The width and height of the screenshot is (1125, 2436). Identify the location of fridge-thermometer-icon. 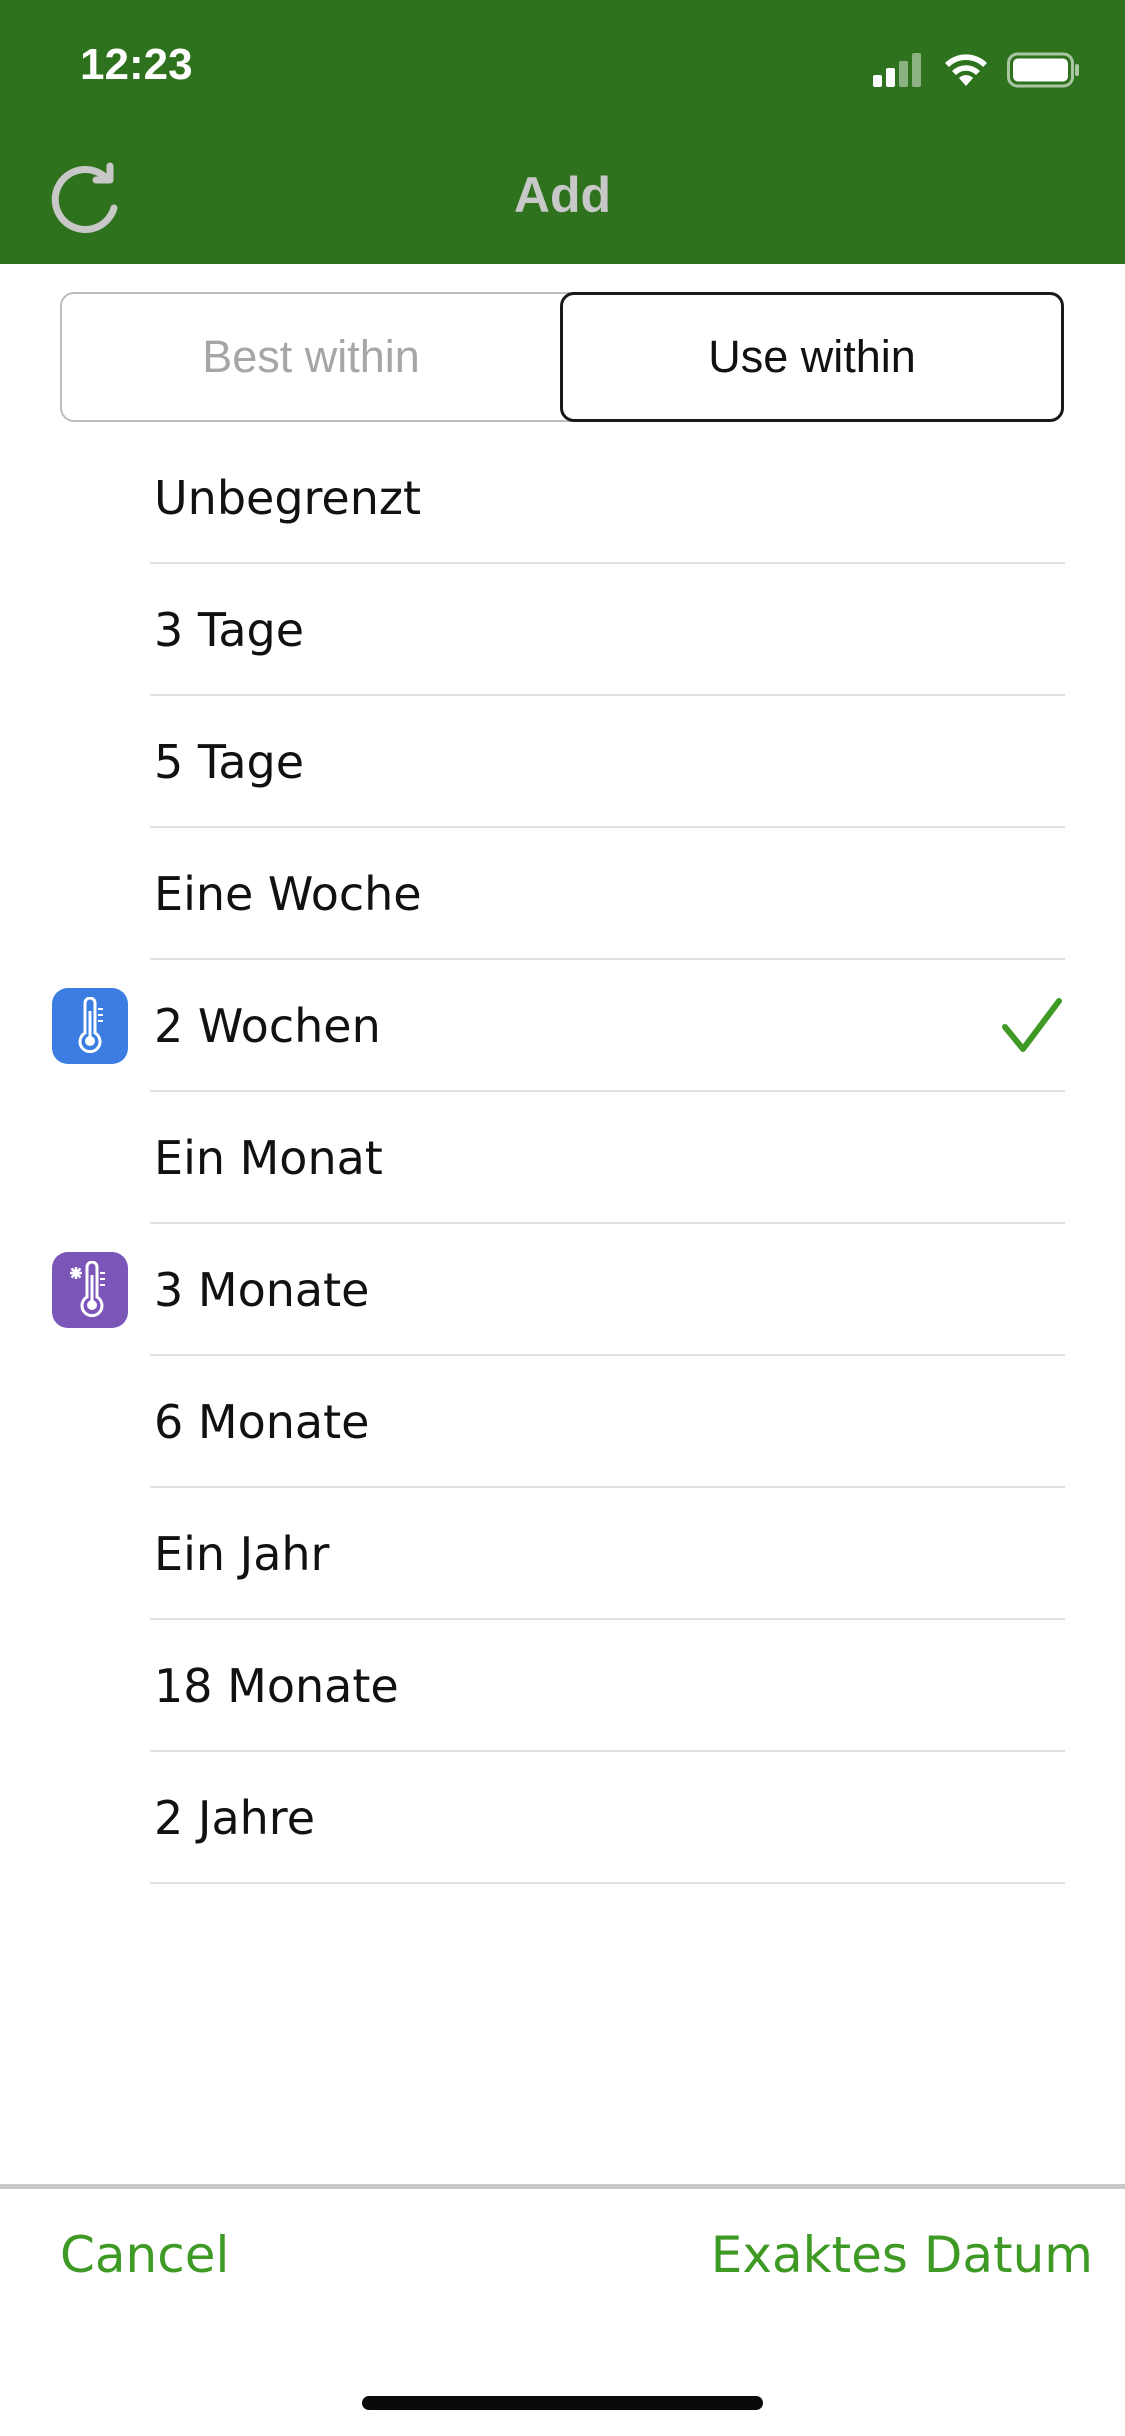
(90, 1026).